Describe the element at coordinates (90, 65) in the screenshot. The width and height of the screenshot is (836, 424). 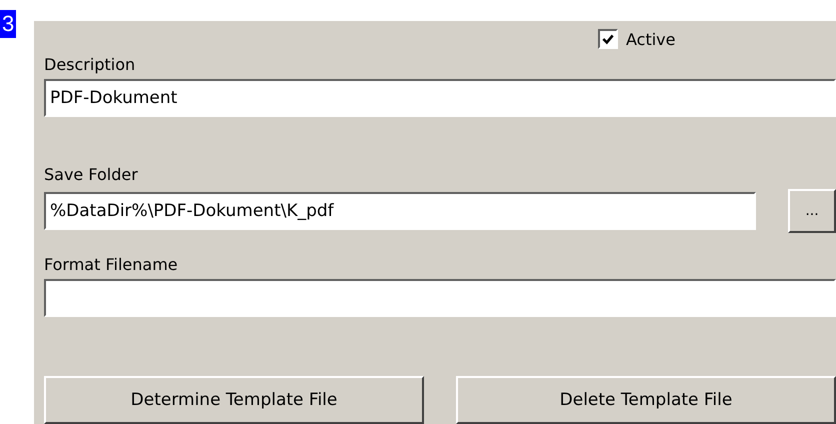
I see `field-label: Description` at that location.